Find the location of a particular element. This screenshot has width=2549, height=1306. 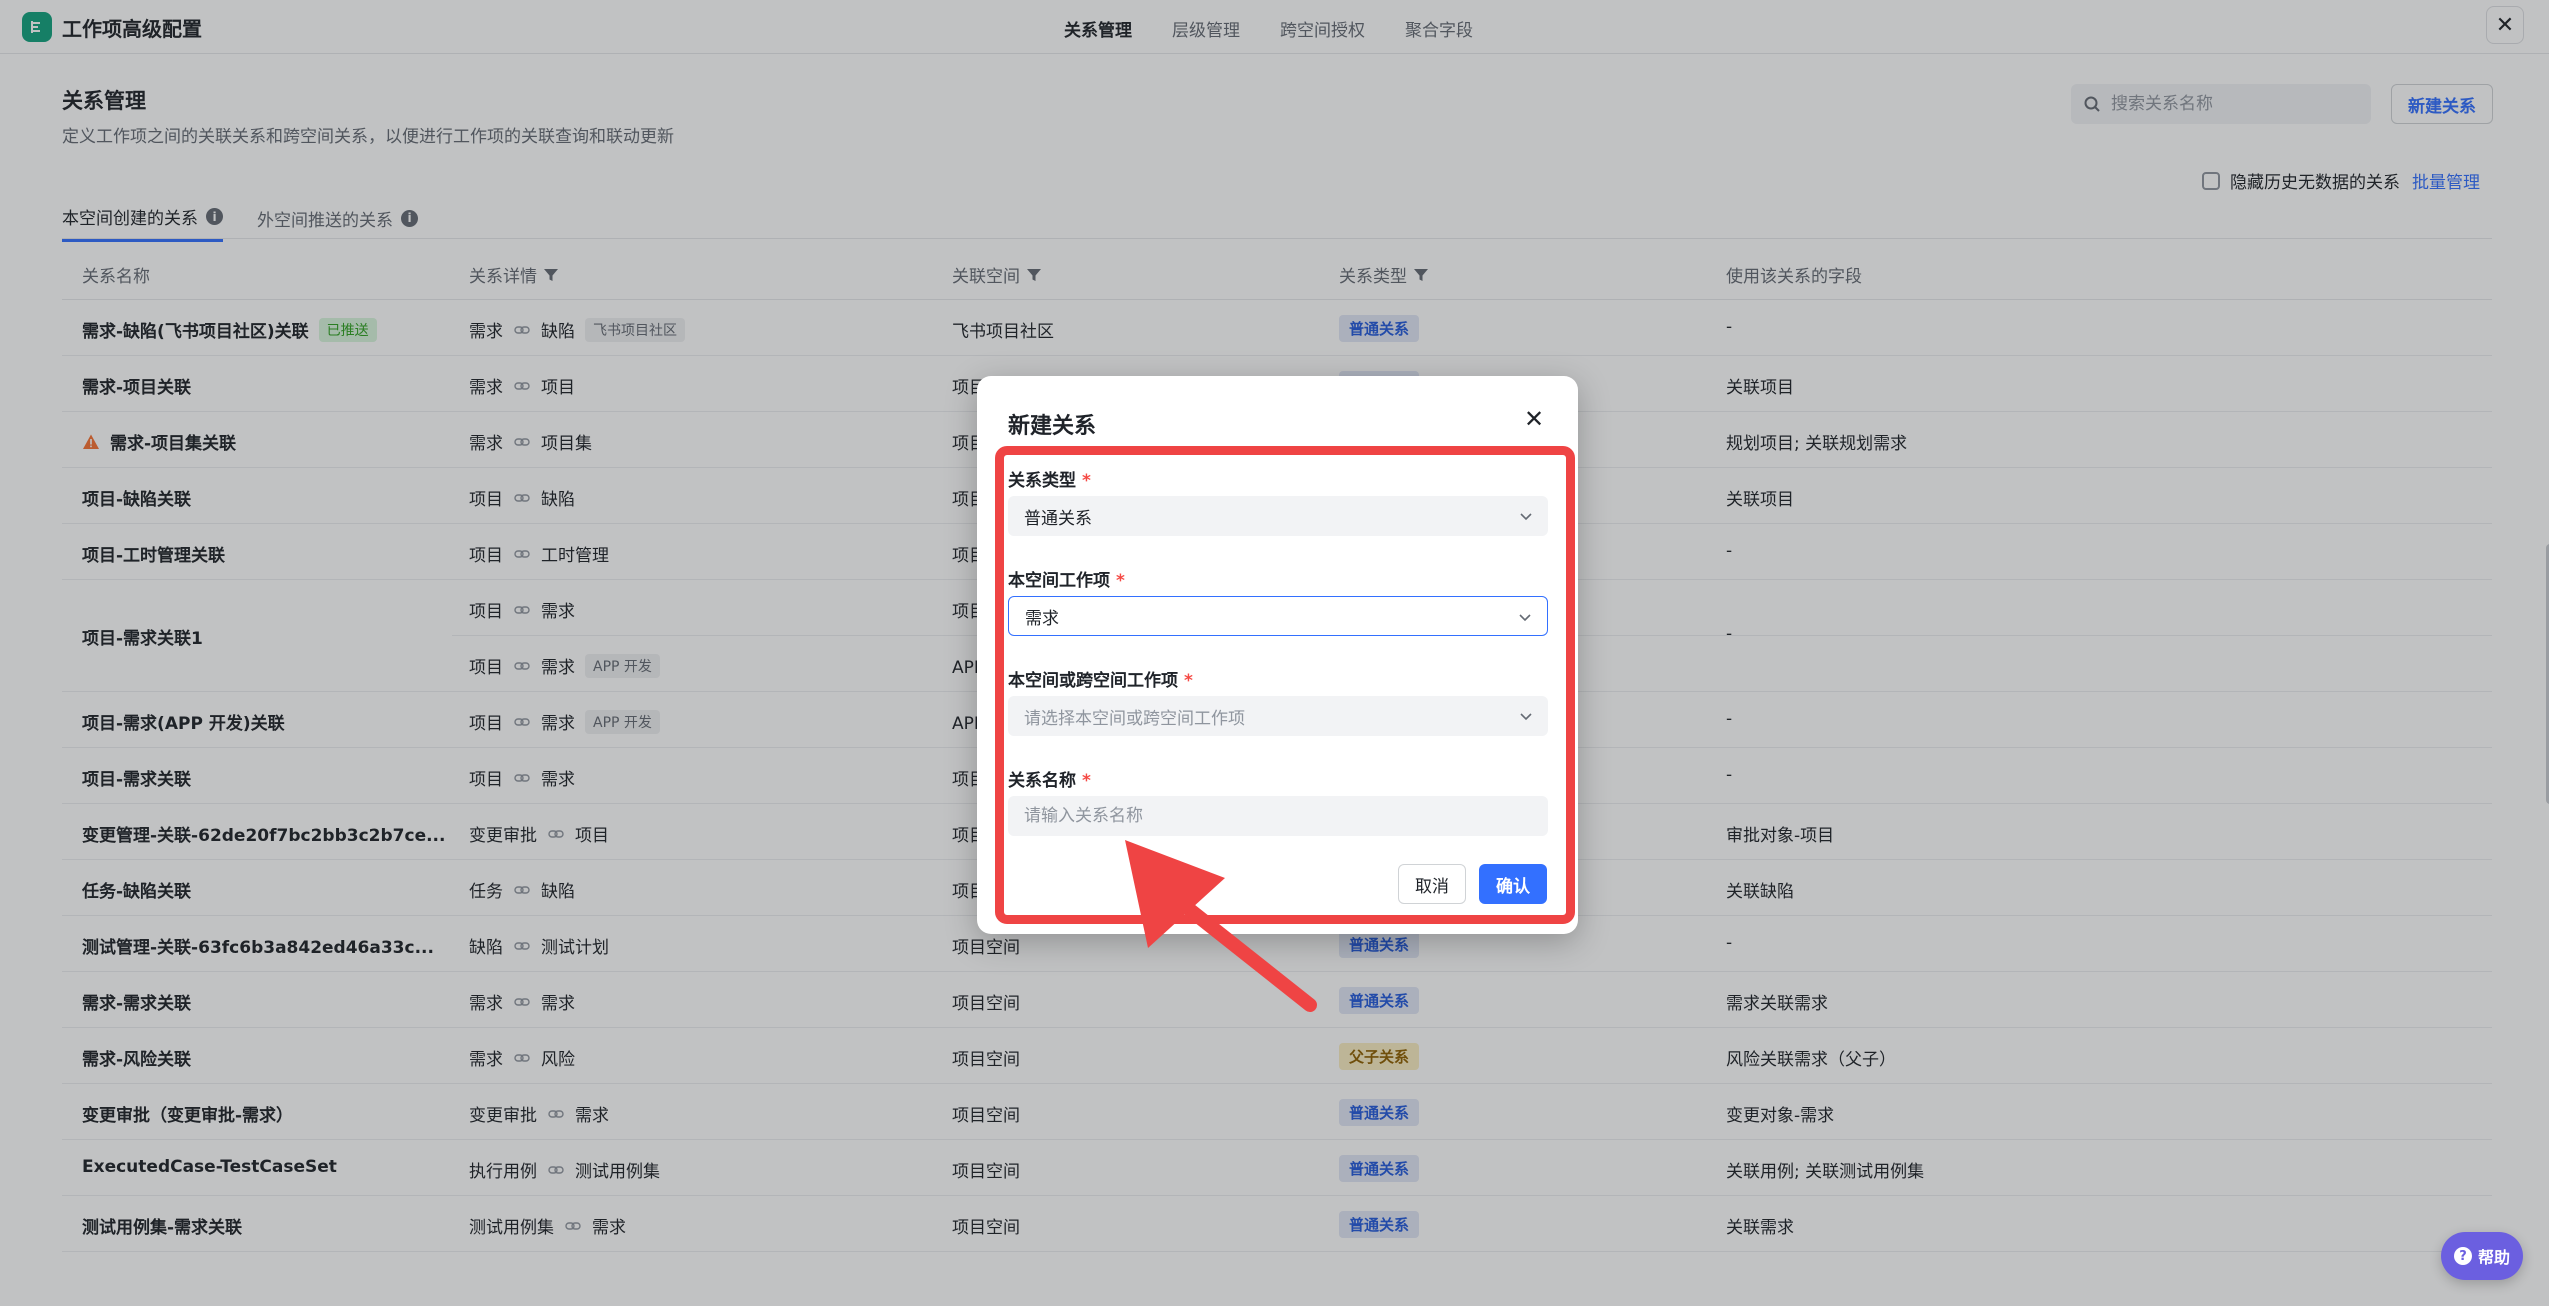

label-text: 关系类型 is located at coordinates (1042, 481).